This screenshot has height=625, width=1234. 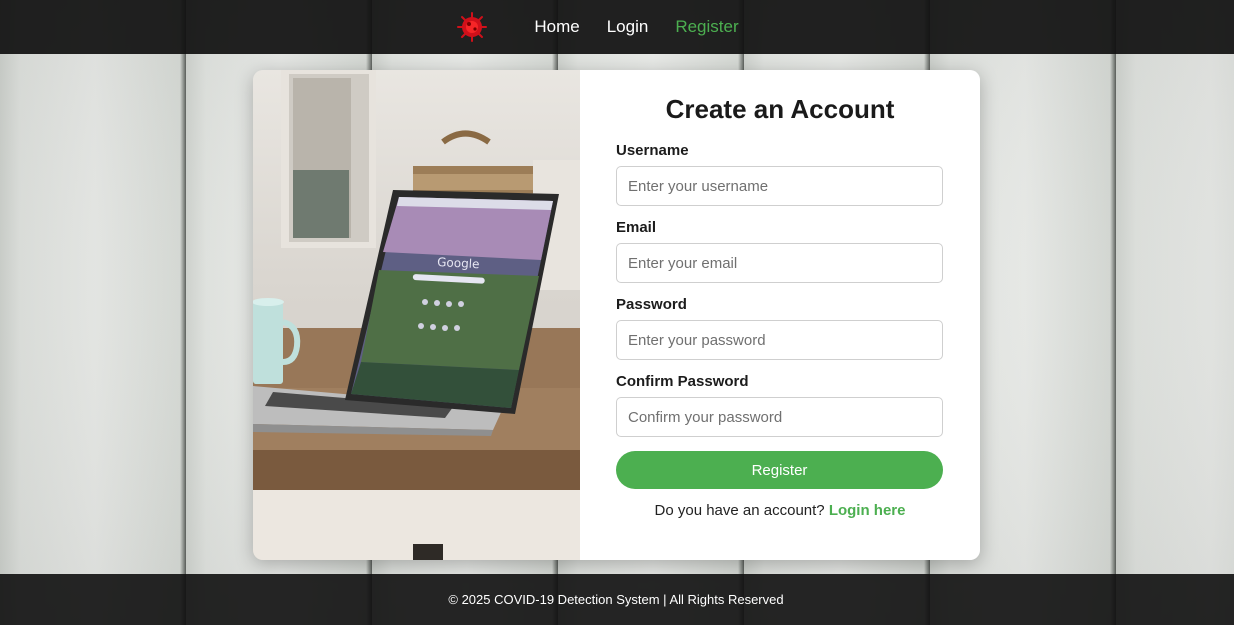 I want to click on nav-link-home: Home, so click(x=556, y=27).